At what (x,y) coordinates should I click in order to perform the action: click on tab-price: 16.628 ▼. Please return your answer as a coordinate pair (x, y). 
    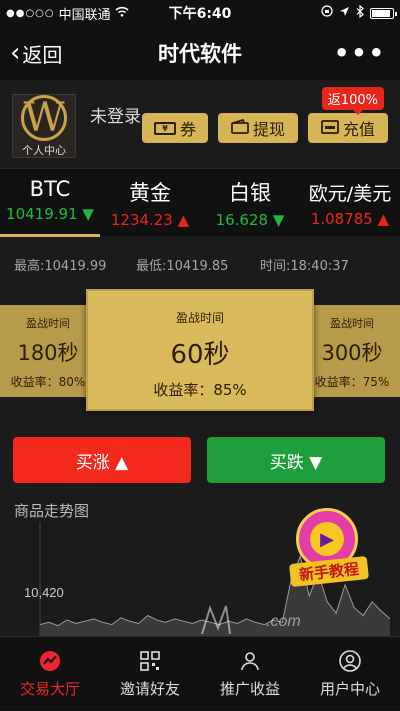
    Looking at the image, I should click on (250, 220).